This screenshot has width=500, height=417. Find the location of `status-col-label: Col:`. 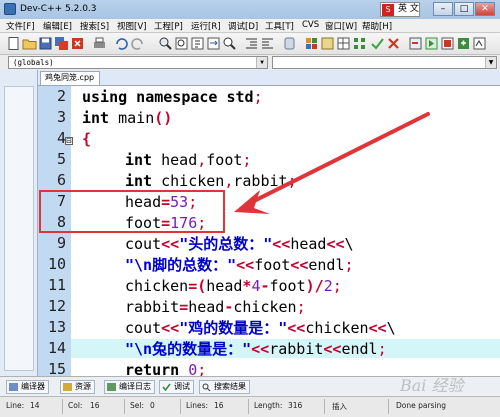

status-col-label: Col: is located at coordinates (75, 405).